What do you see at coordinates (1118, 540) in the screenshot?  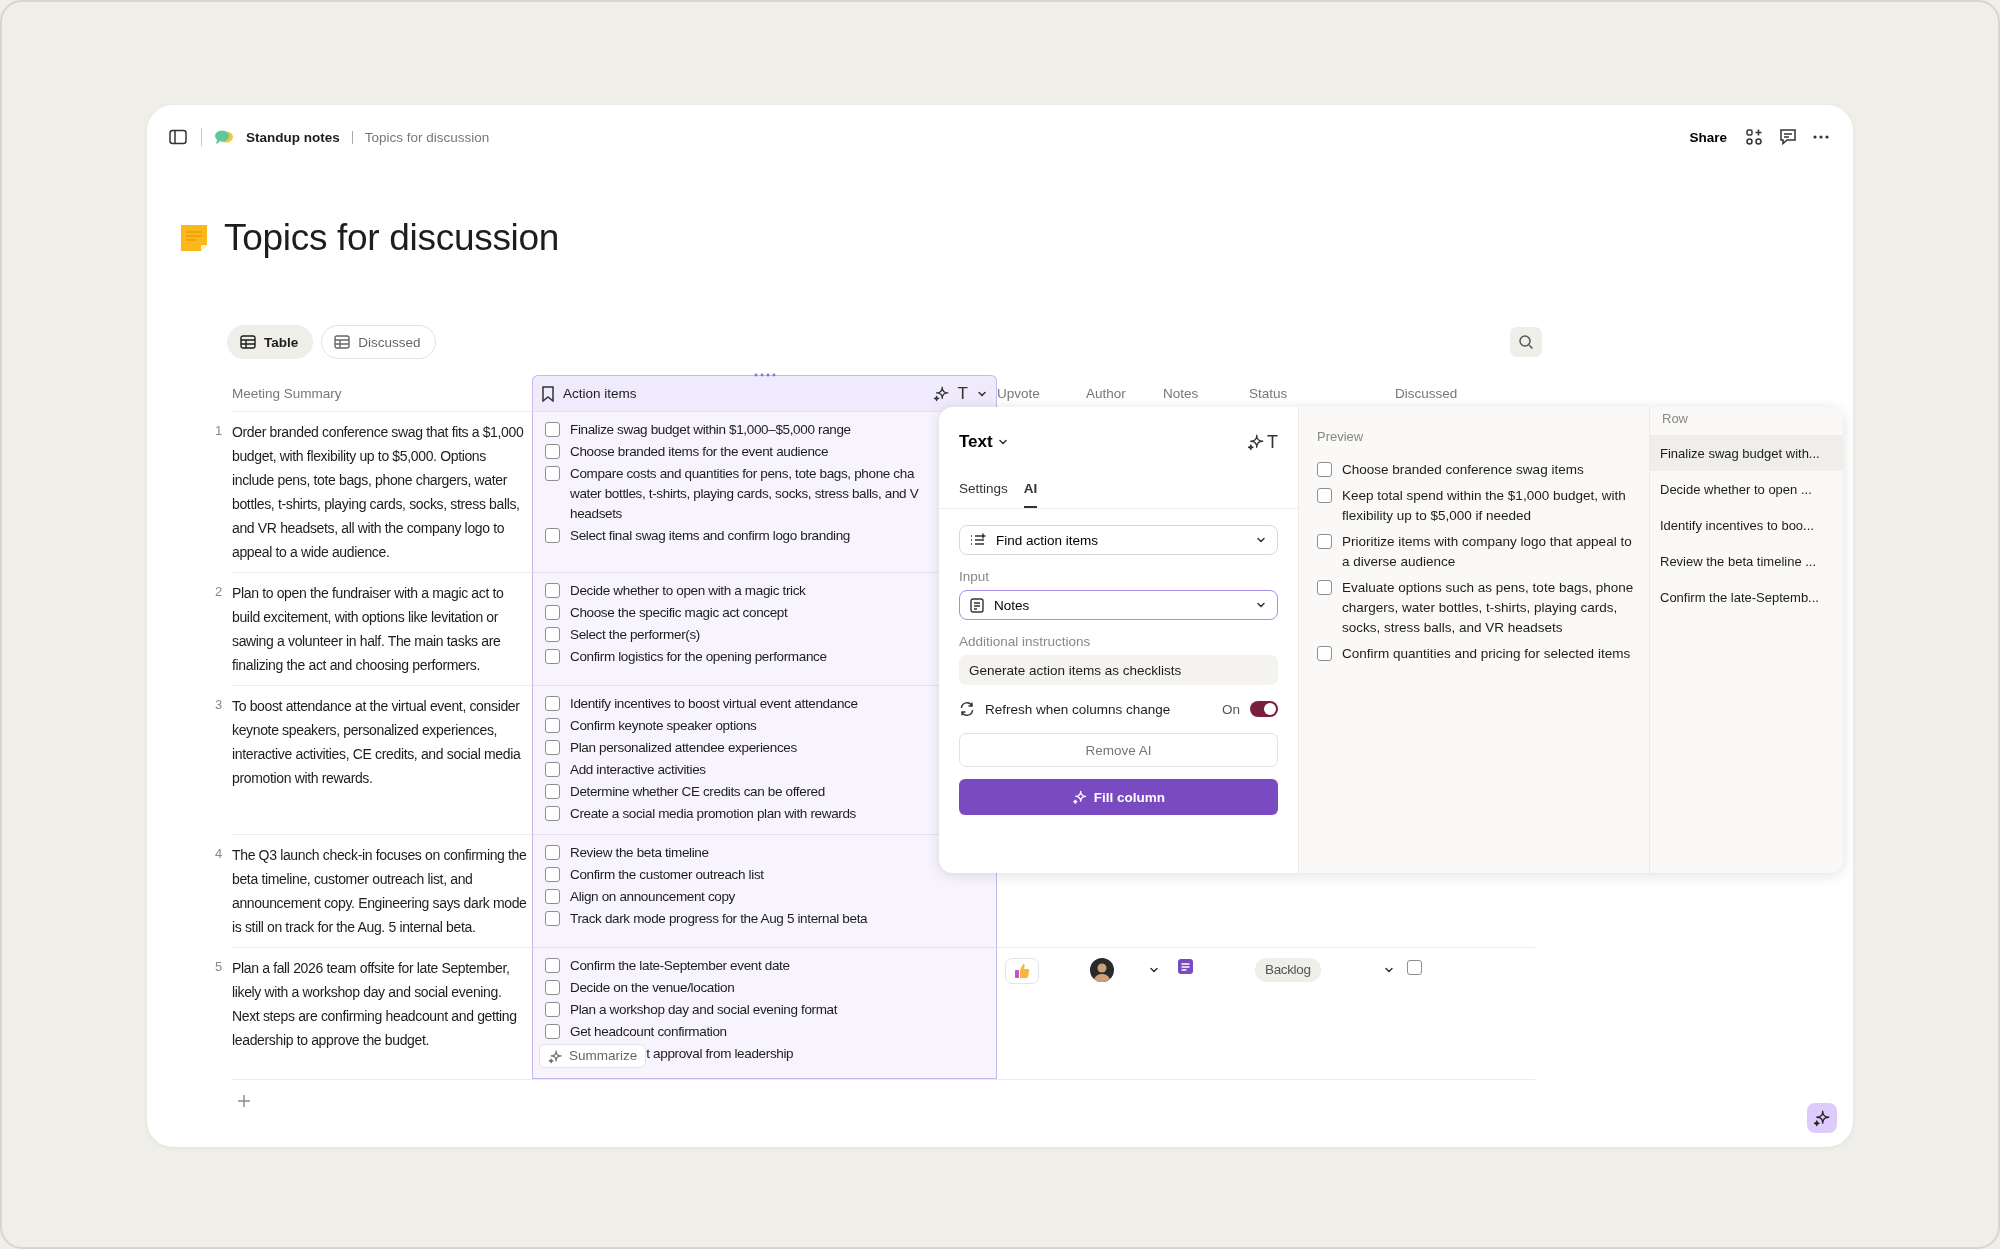 I see `action-dropdown: Find action items` at bounding box center [1118, 540].